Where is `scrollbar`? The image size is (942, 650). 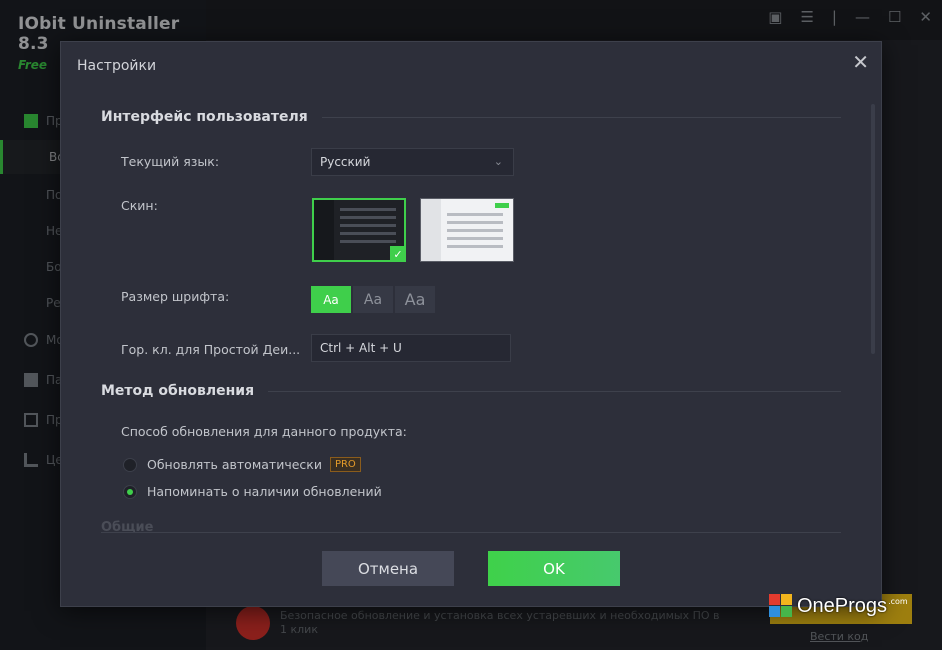
scrollbar is located at coordinates (873, 229).